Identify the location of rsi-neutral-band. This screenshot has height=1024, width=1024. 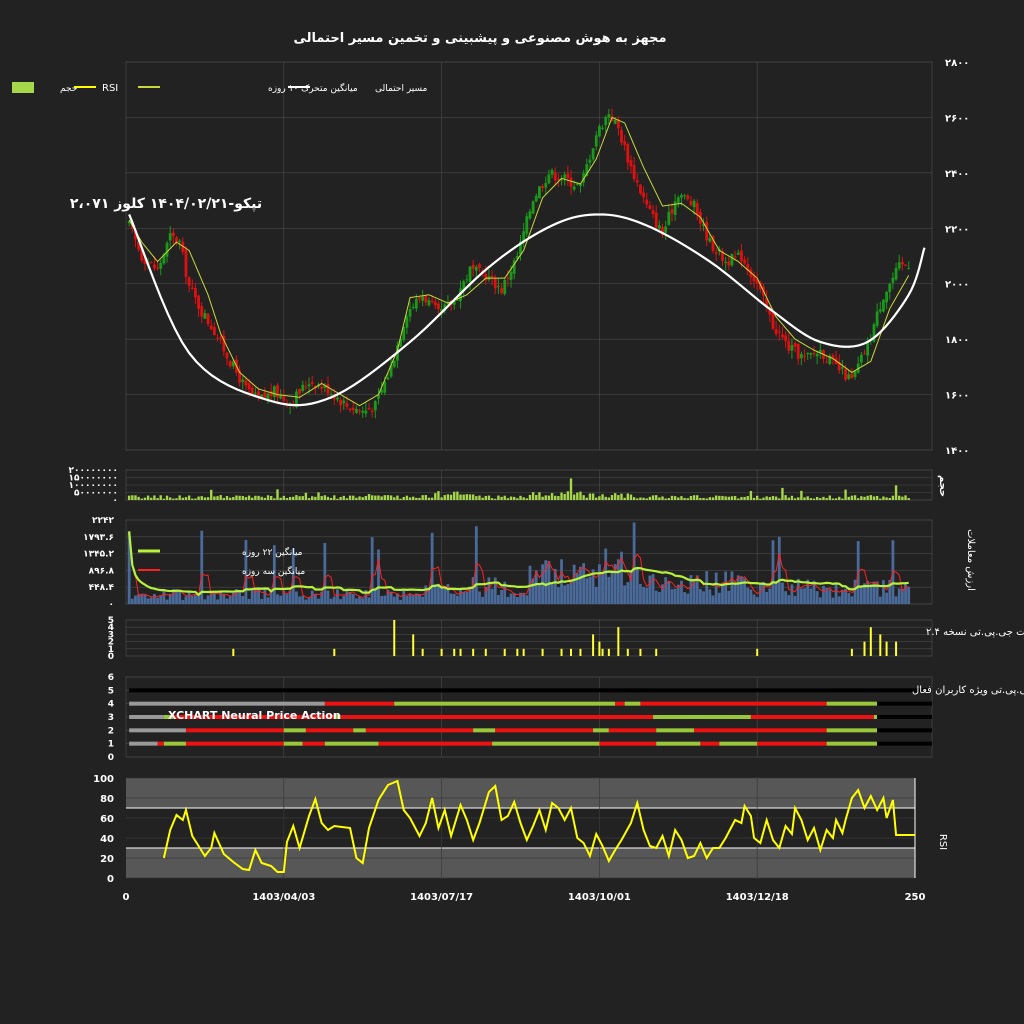
(520, 828).